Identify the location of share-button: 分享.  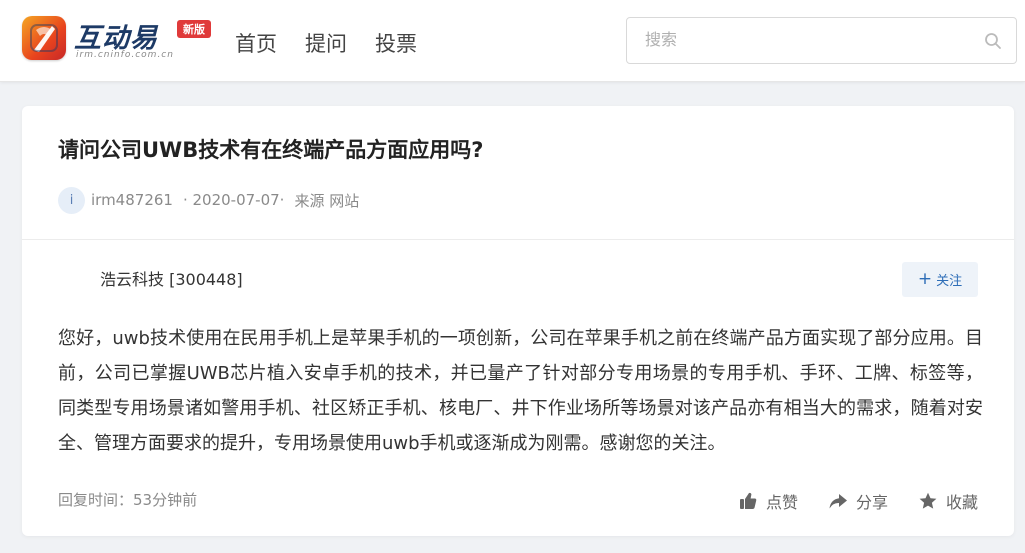
(858, 501).